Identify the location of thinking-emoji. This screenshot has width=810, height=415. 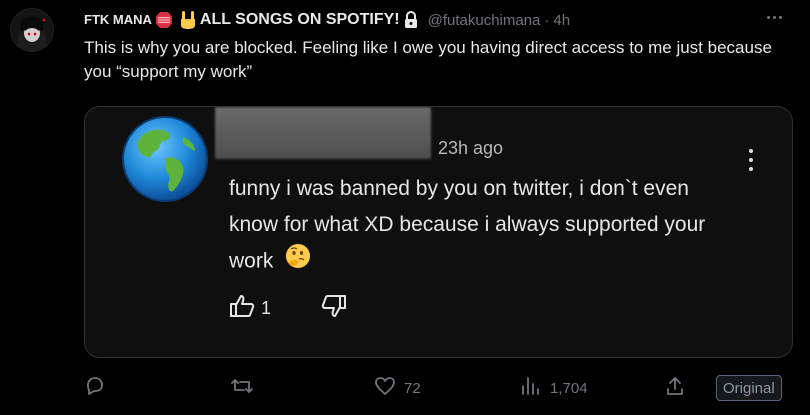
(298, 262).